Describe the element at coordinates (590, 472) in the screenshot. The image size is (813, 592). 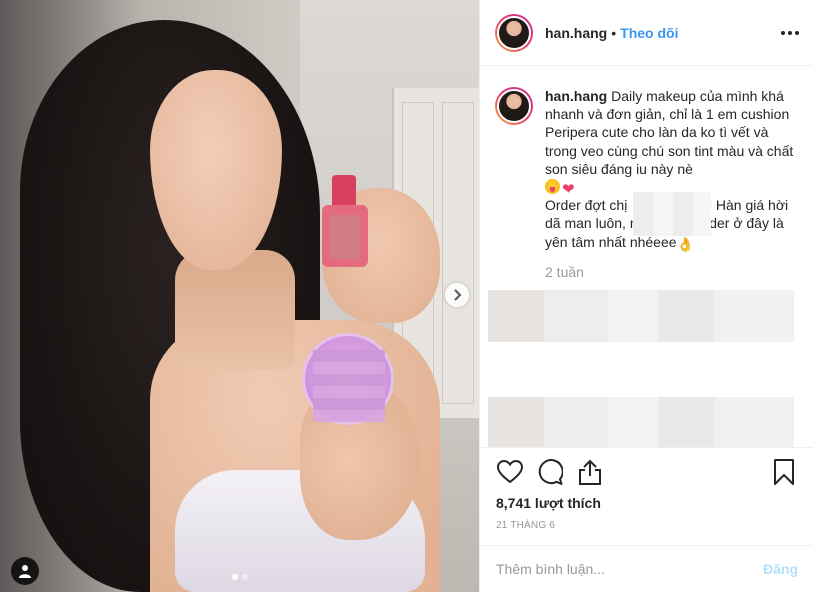
I see `share-icon` at that location.